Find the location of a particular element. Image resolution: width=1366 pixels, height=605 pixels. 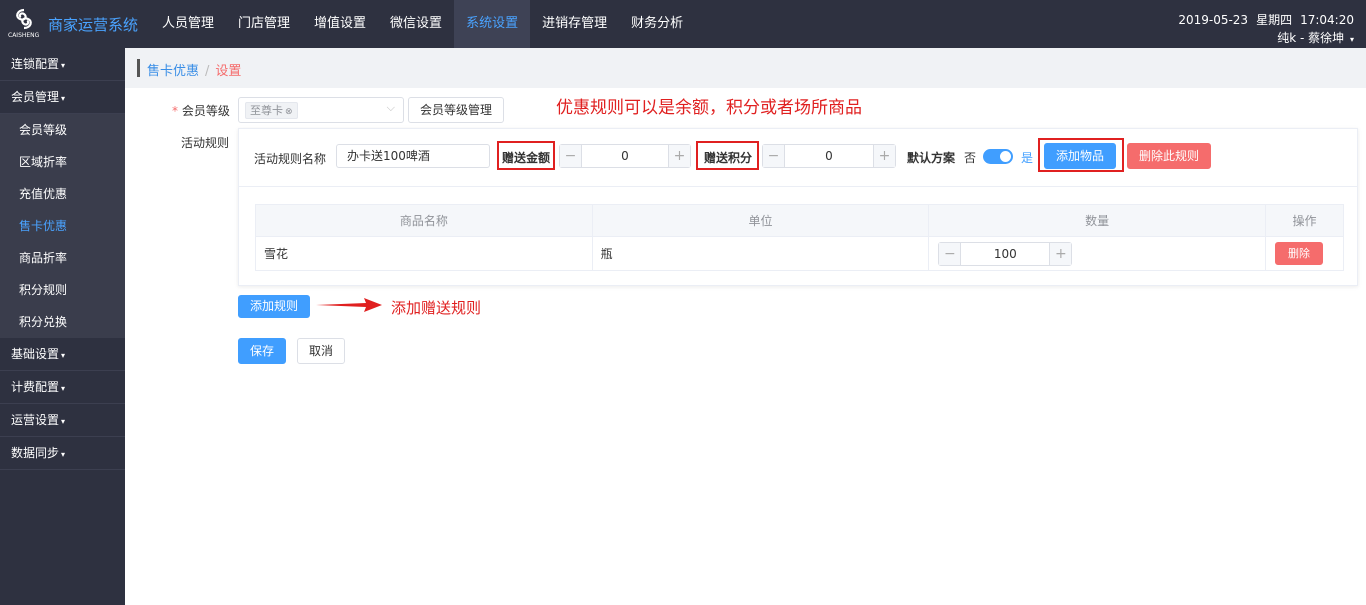

sidebar-group-operation-settings: 运营设置 ▾ is located at coordinates (62, 420).